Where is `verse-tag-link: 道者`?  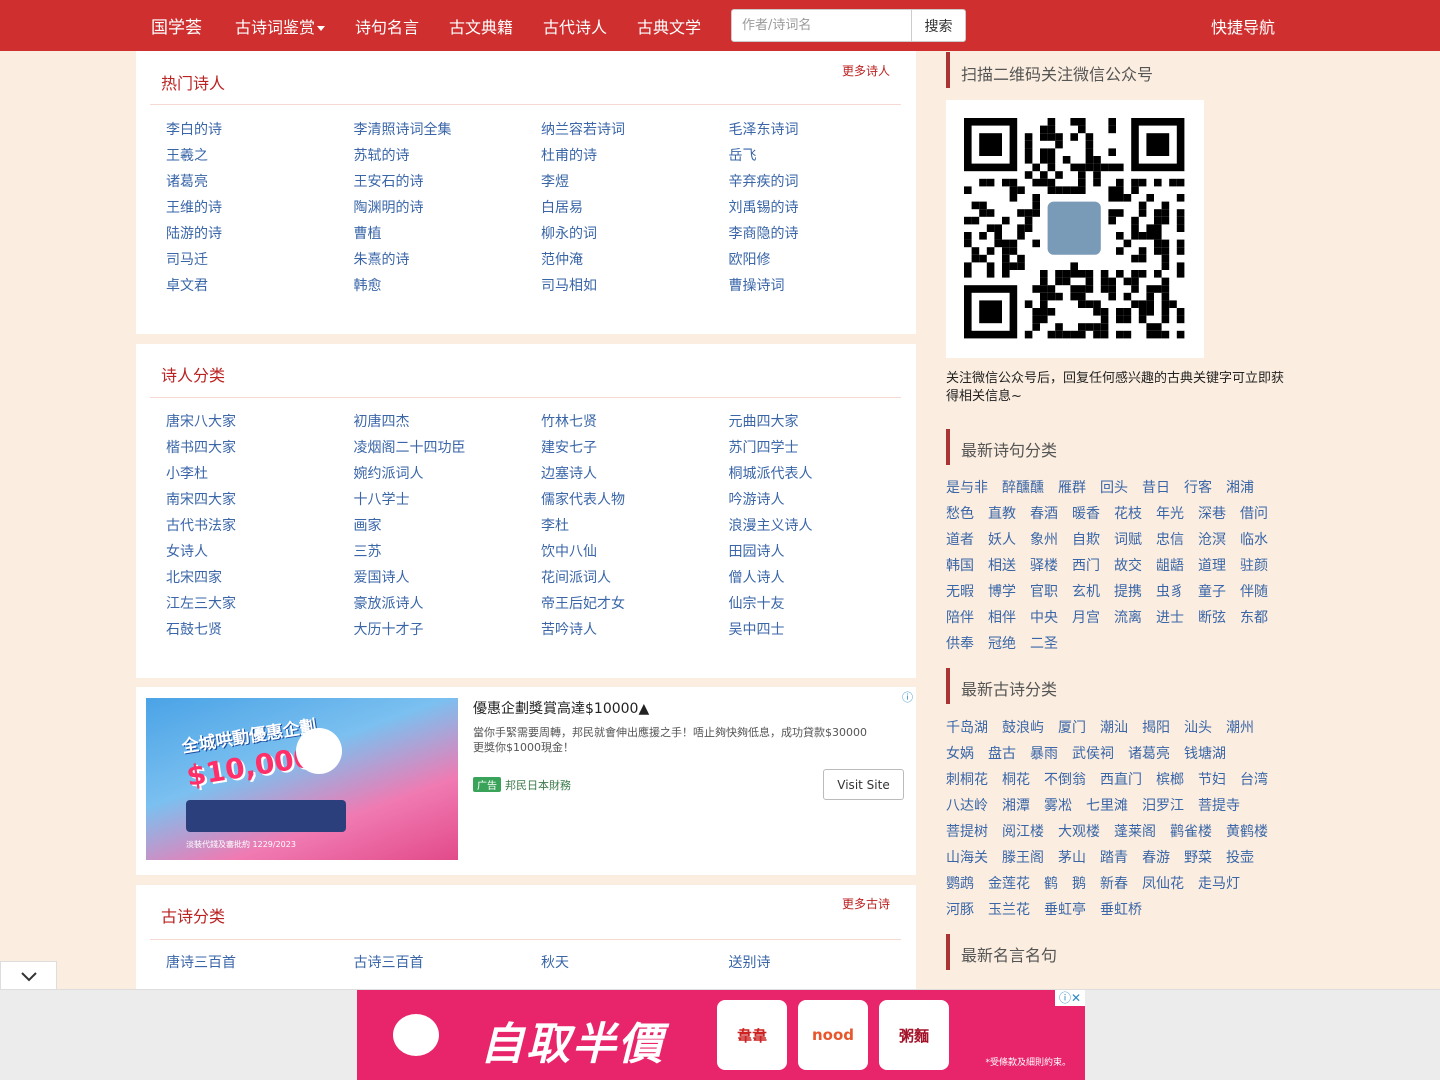 verse-tag-link: 道者 is located at coordinates (960, 540).